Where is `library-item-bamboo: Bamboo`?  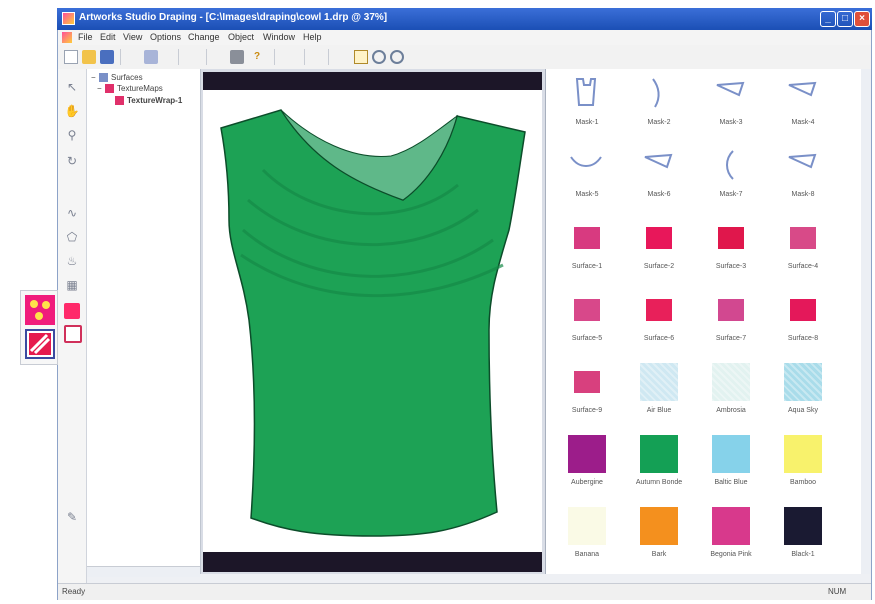 library-item-bamboo: Bamboo is located at coordinates (803, 464).